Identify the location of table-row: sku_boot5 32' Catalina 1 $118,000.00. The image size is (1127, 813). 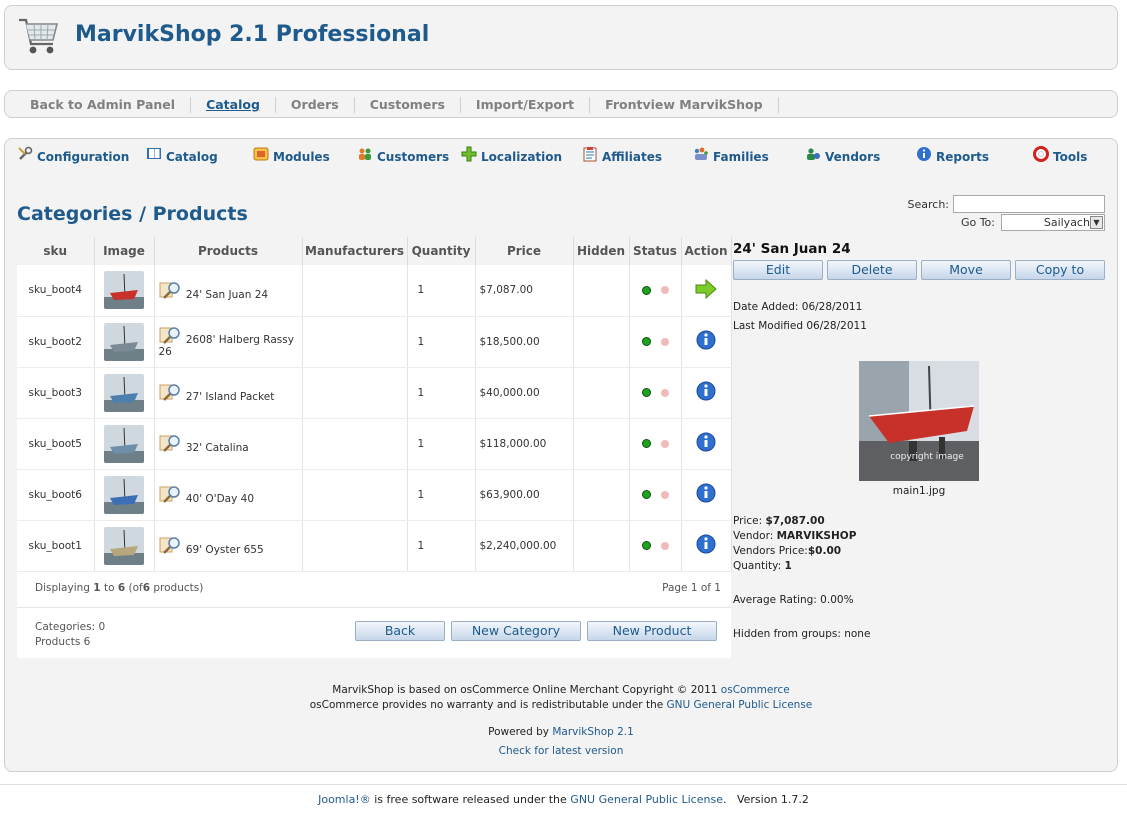
(374, 444).